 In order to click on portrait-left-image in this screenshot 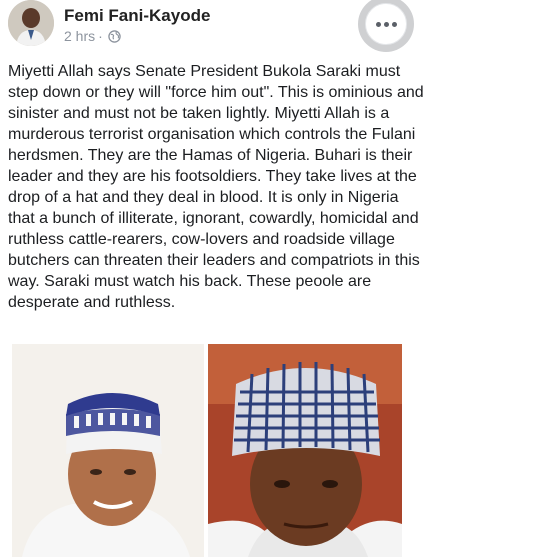, I will do `click(108, 450)`.